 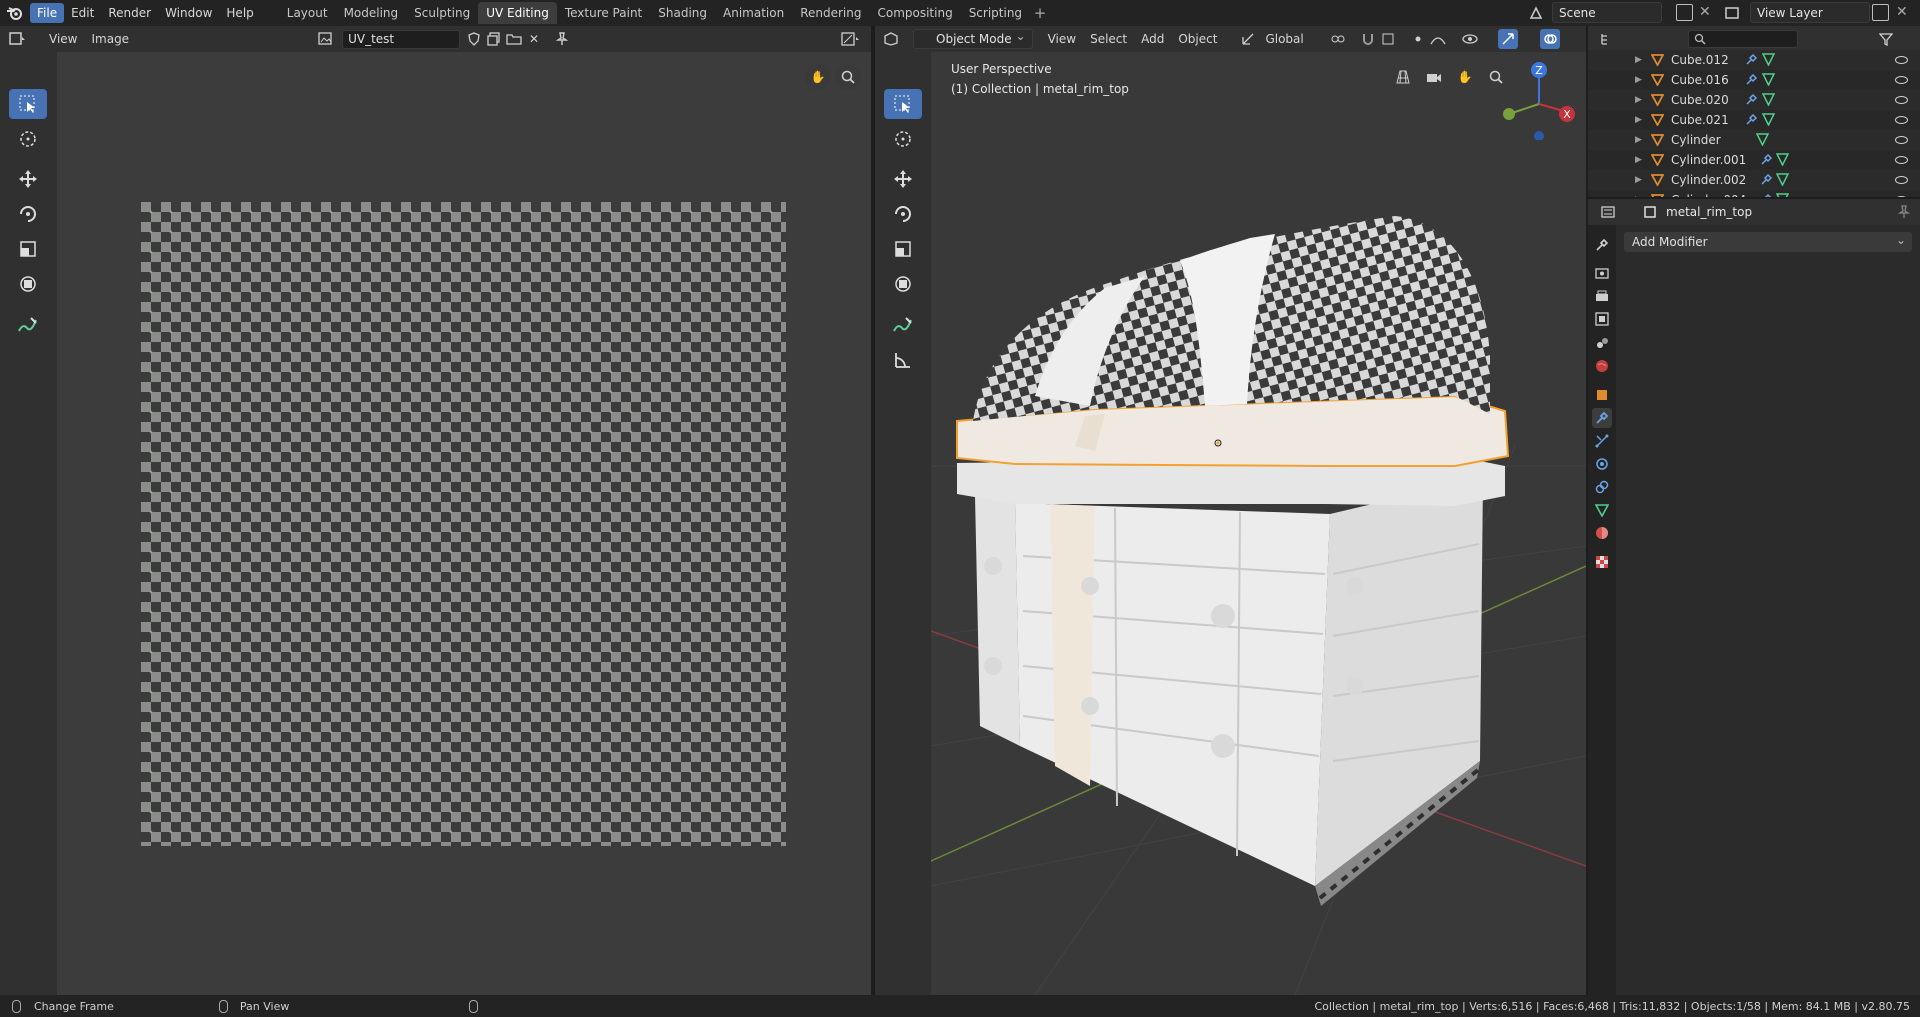 What do you see at coordinates (514, 39) in the screenshot?
I see `open-image-folder-icon` at bounding box center [514, 39].